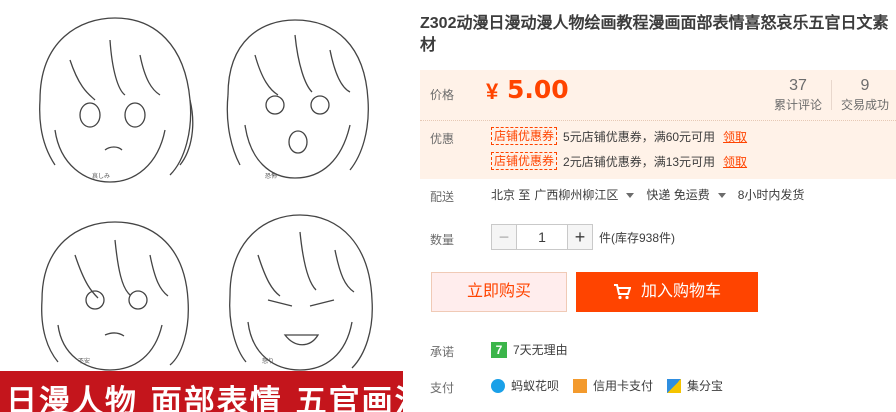 The image size is (896, 412). What do you see at coordinates (542, 237) in the screenshot?
I see `quantity-input: 1` at bounding box center [542, 237].